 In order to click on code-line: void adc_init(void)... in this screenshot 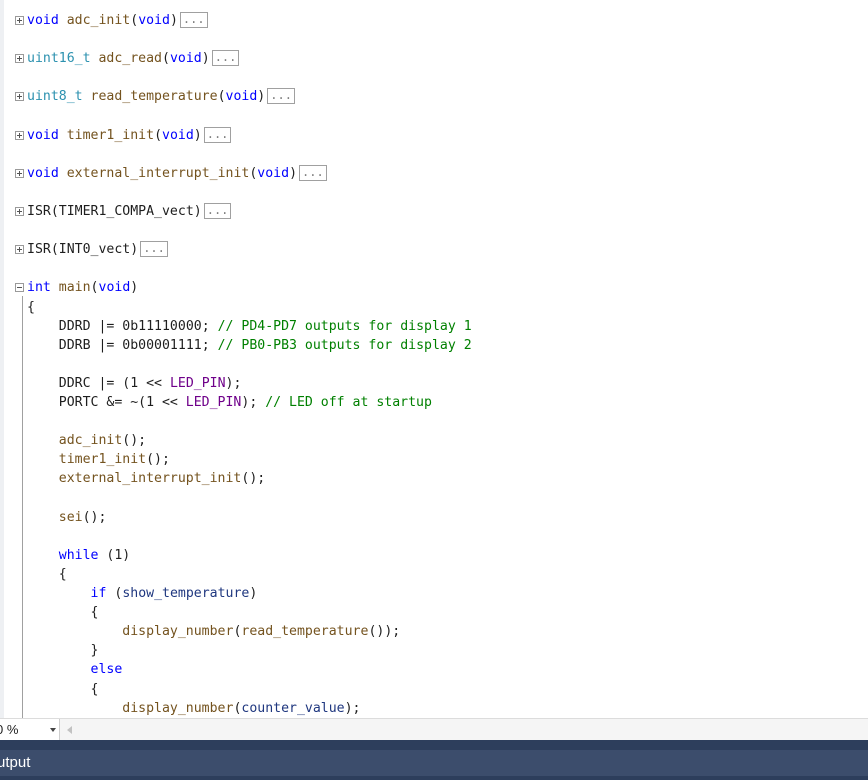, I will do `click(117, 20)`.